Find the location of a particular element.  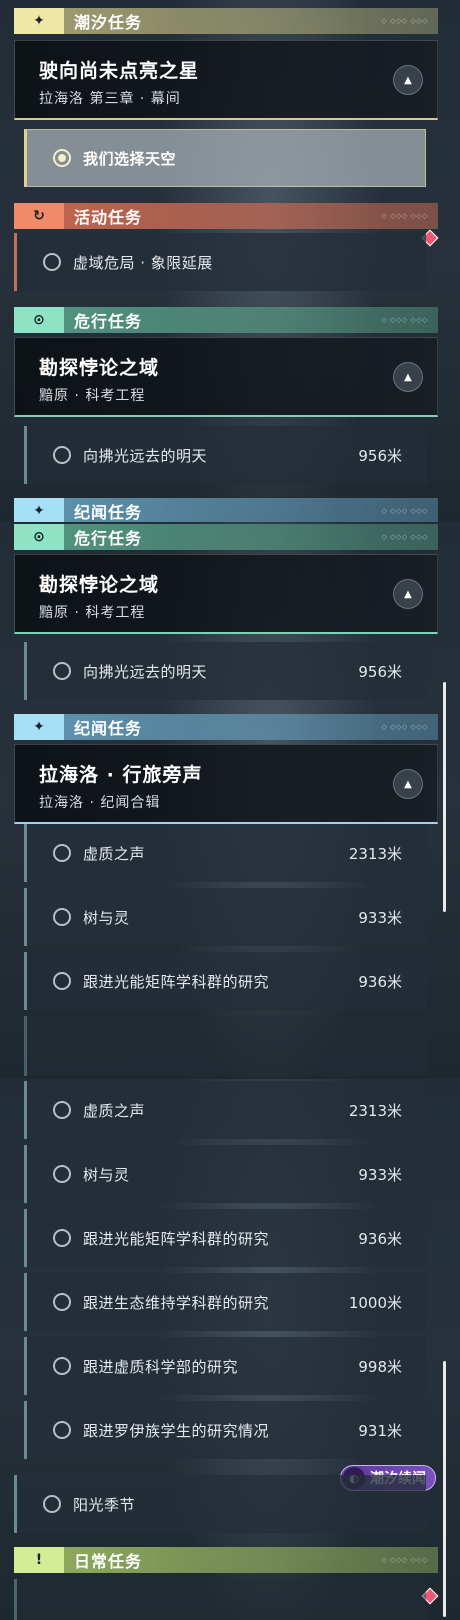

quest-name: 跟进罗伊族学生的研究情况 is located at coordinates (176, 1430).